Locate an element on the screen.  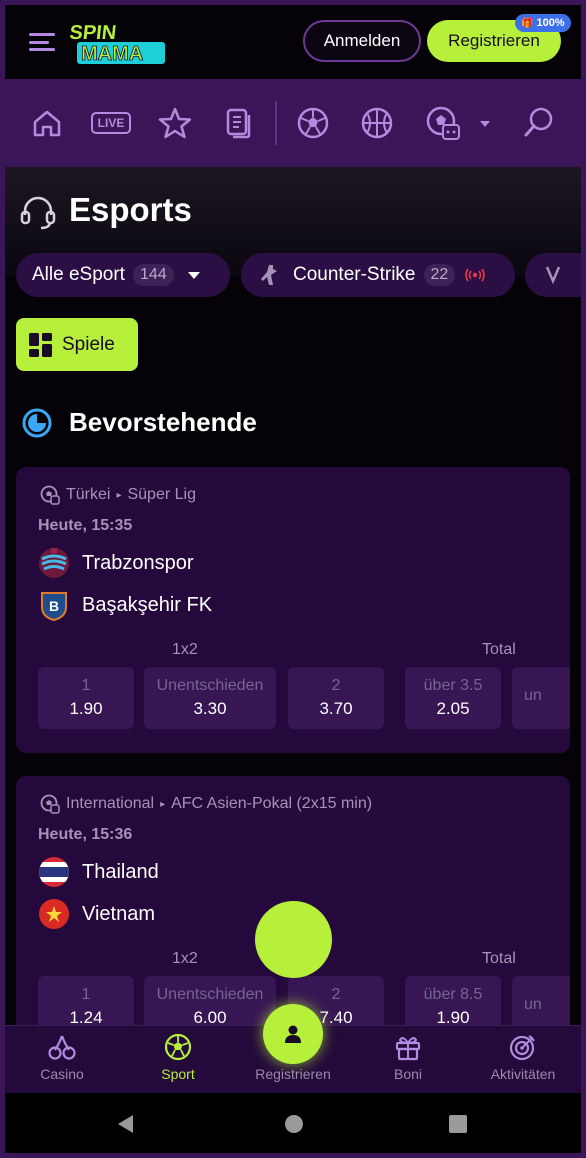
chip-count: 22 is located at coordinates (439, 275).